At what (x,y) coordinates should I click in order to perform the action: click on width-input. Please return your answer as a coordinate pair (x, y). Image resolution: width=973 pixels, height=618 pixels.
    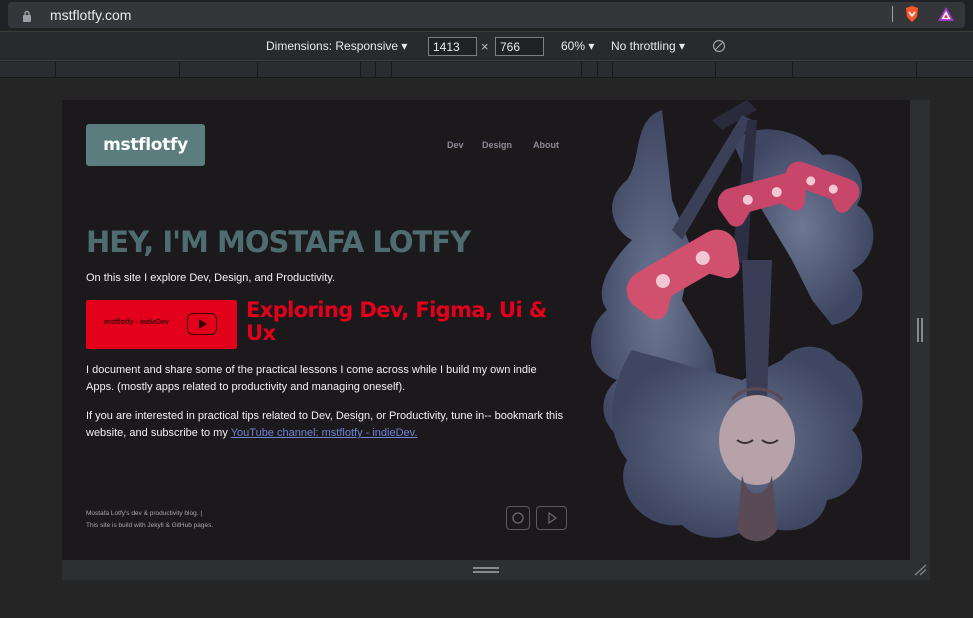
    Looking at the image, I should click on (452, 46).